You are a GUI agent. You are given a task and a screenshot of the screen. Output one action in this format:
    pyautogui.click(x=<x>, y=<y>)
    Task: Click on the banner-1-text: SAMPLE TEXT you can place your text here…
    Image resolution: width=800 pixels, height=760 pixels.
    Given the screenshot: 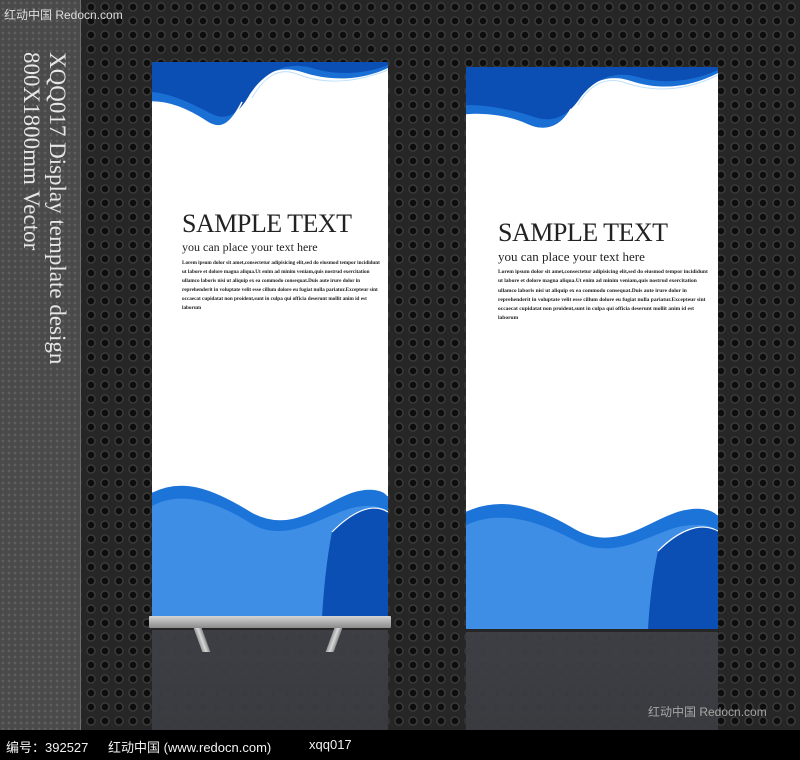 What is the action you would take?
    pyautogui.click(x=282, y=261)
    